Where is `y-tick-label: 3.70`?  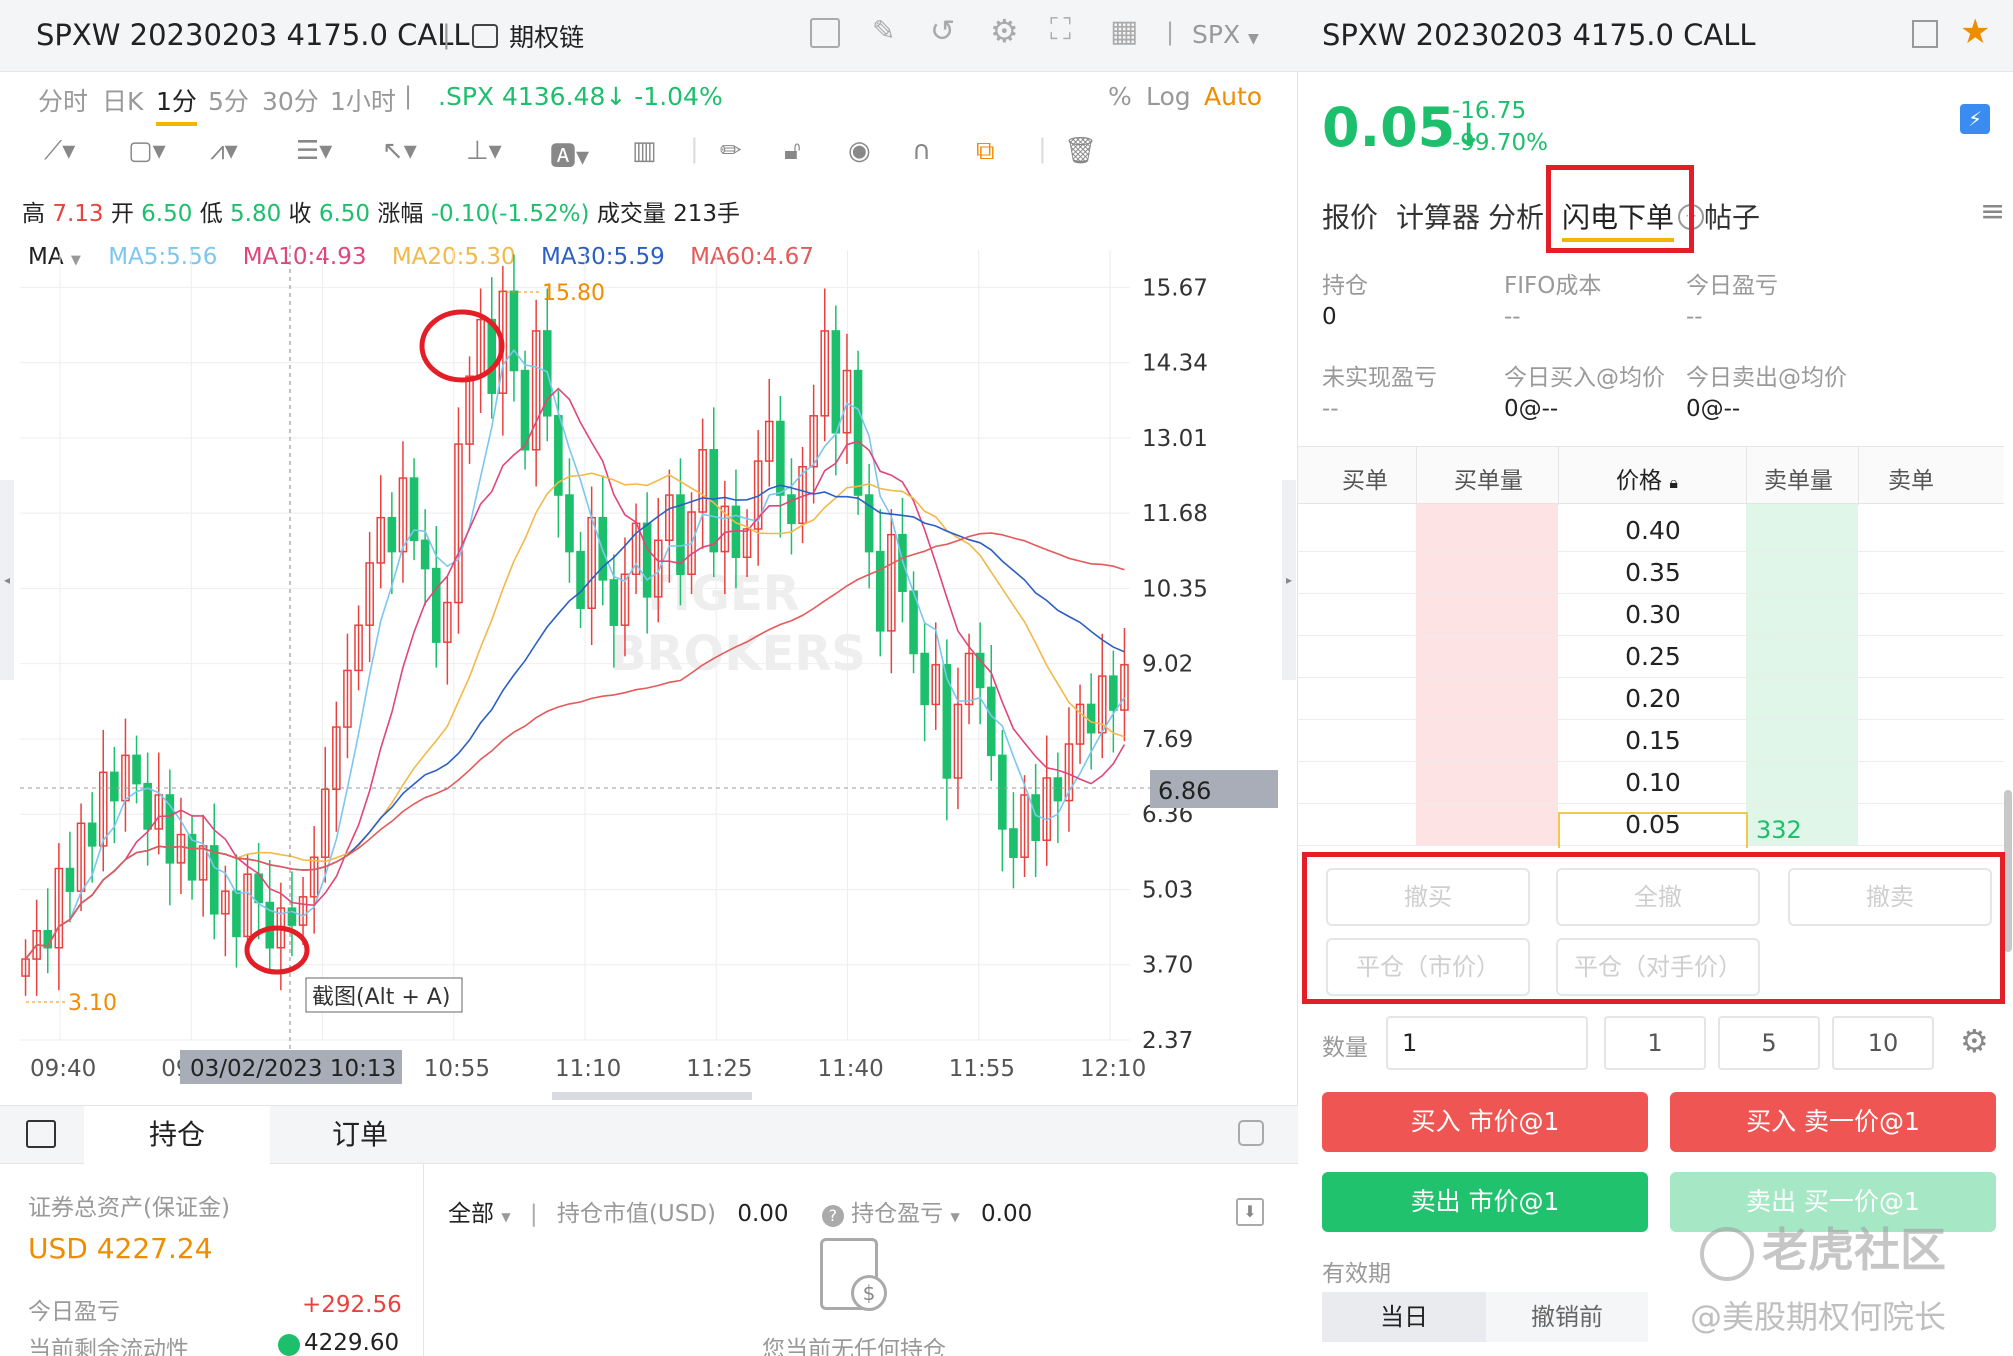 y-tick-label: 3.70 is located at coordinates (1167, 966).